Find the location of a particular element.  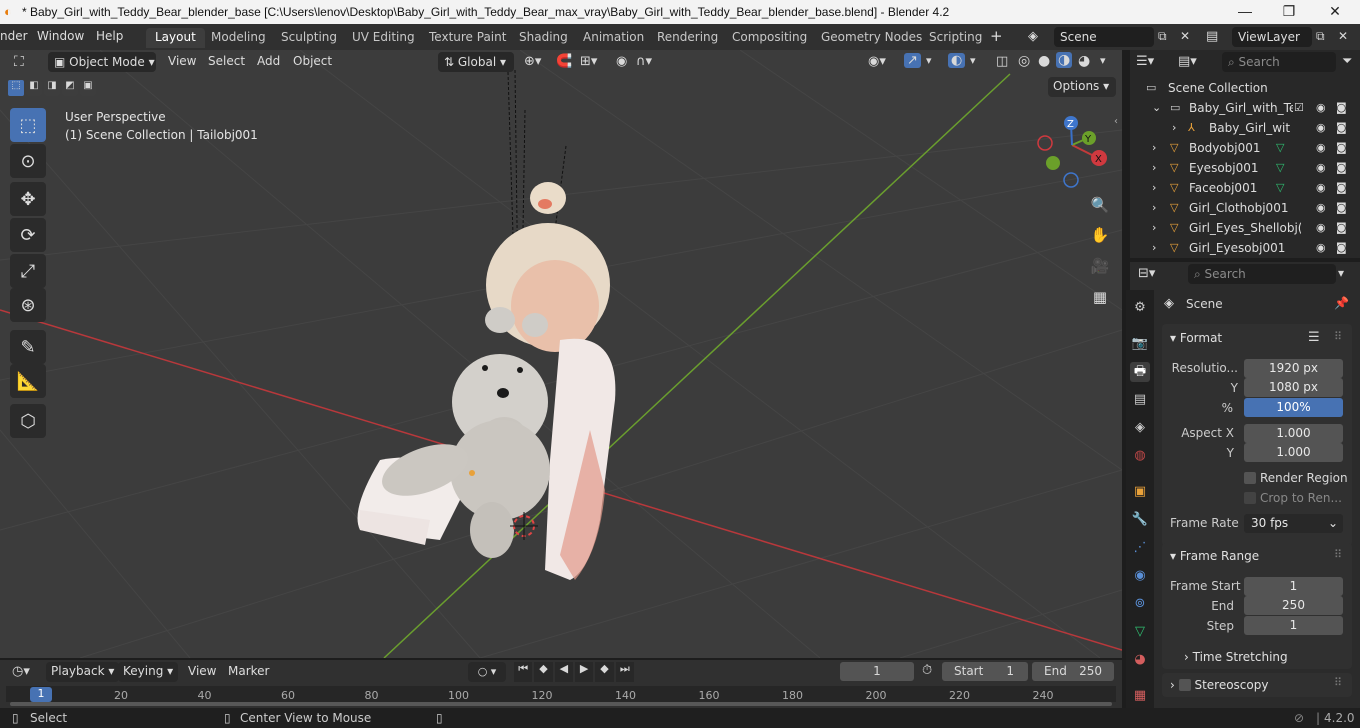

gizmo-dropdown-icon: ▾ is located at coordinates (929, 60).